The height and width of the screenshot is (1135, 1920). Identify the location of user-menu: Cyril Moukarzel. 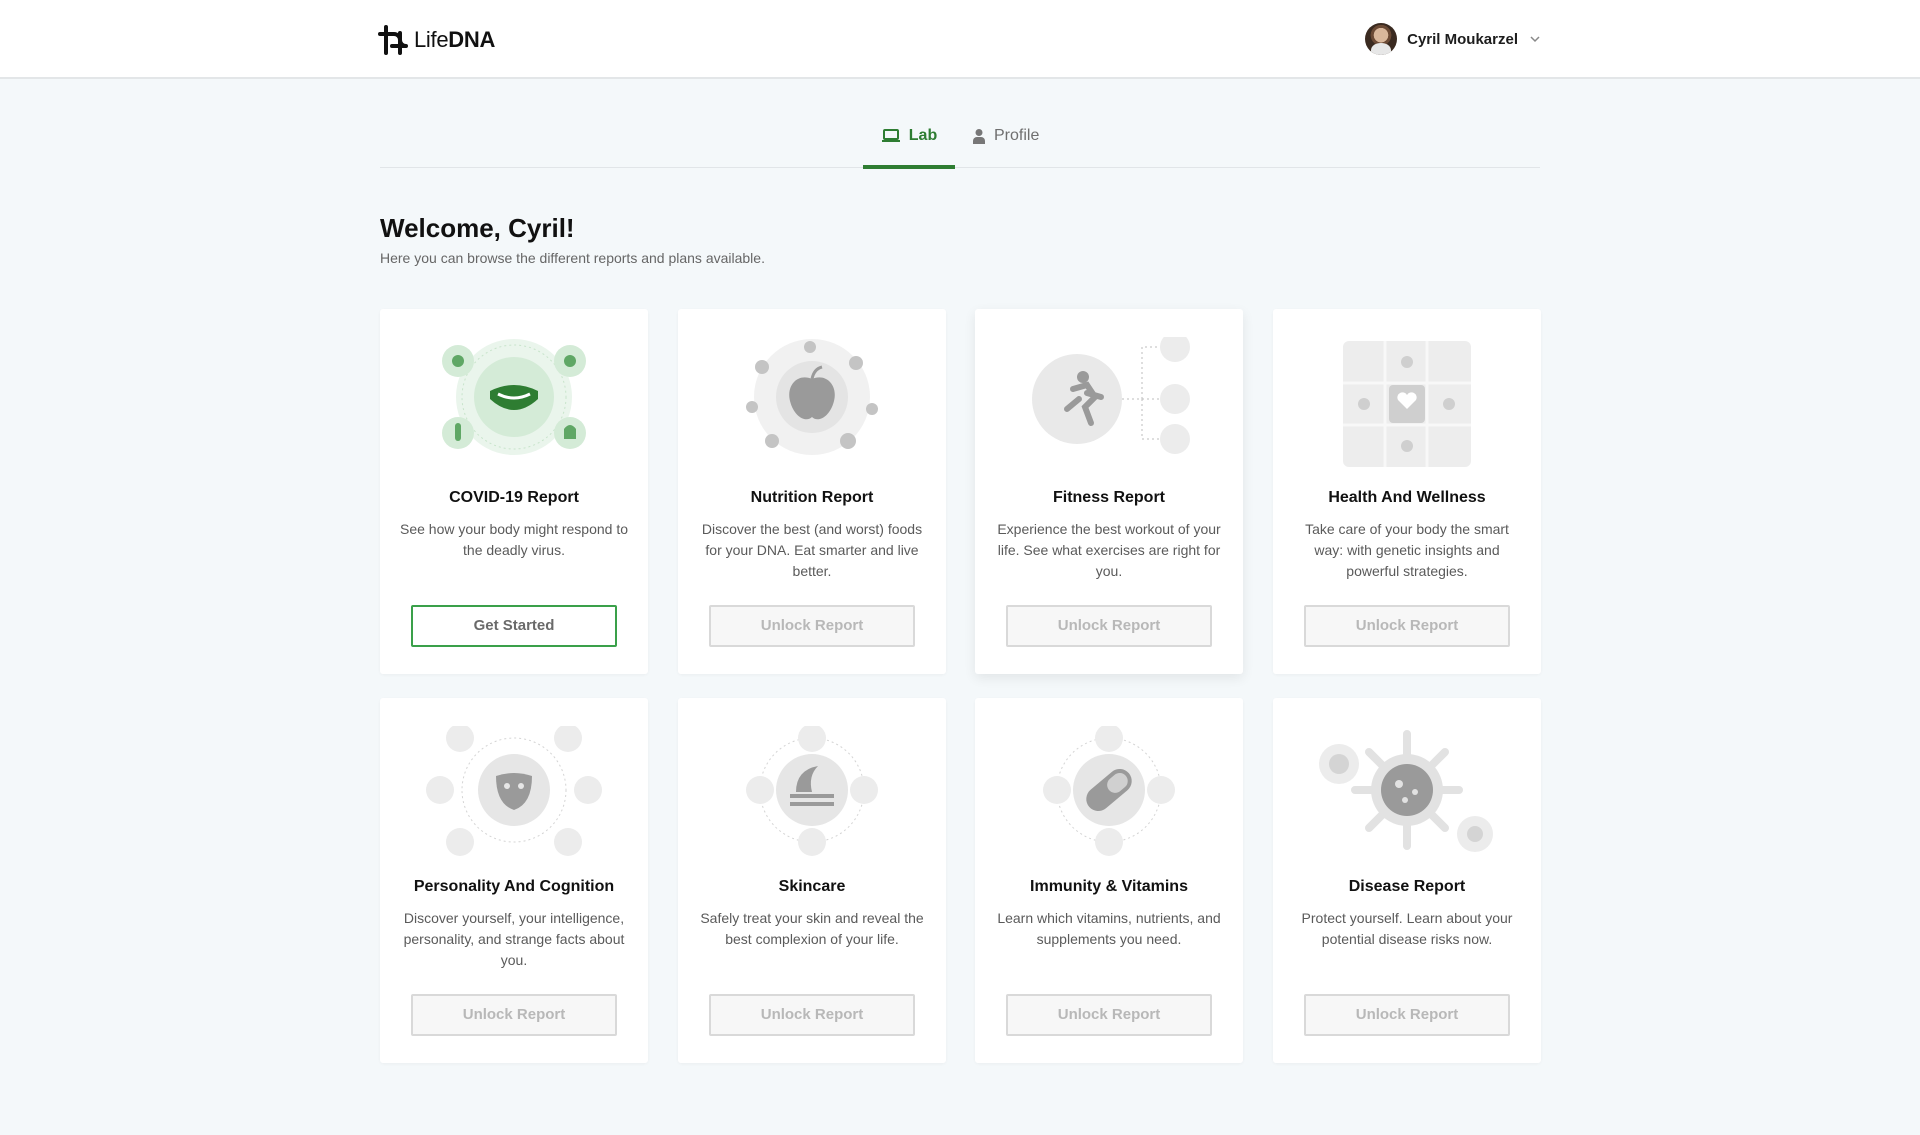
(1453, 39).